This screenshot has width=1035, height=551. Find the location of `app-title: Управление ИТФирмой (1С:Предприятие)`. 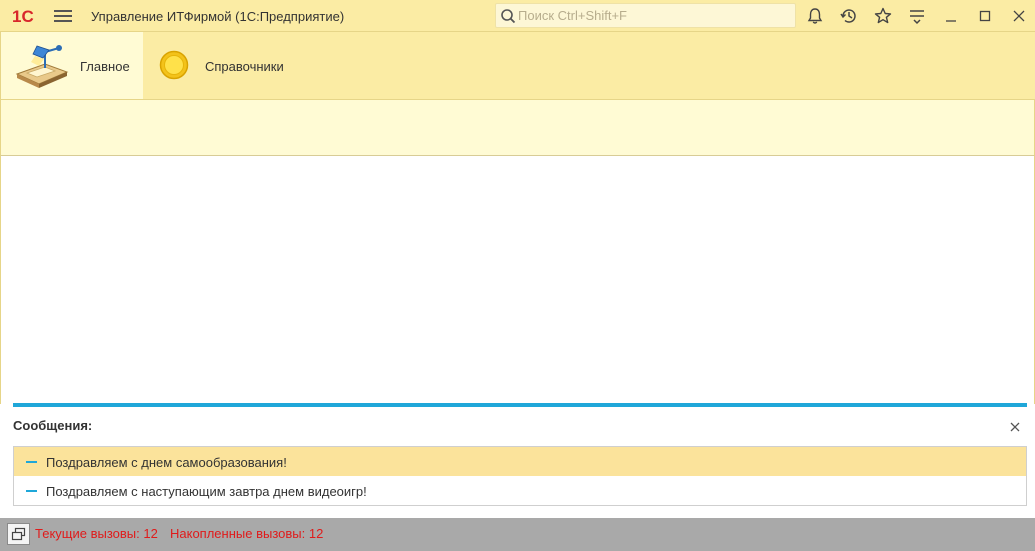

app-title: Управление ИТФирмой (1С:Предприятие) is located at coordinates (218, 16).